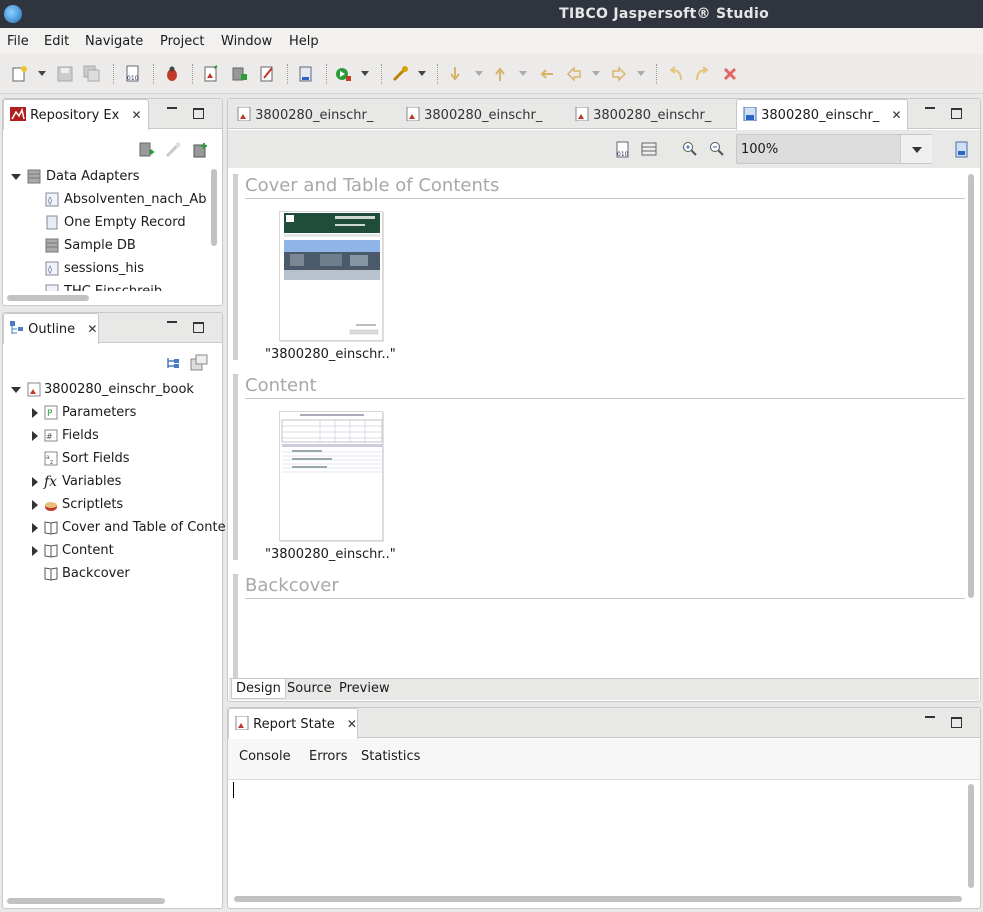 This screenshot has height=912, width=983. What do you see at coordinates (211, 74) in the screenshot?
I see `new-report-icon` at bounding box center [211, 74].